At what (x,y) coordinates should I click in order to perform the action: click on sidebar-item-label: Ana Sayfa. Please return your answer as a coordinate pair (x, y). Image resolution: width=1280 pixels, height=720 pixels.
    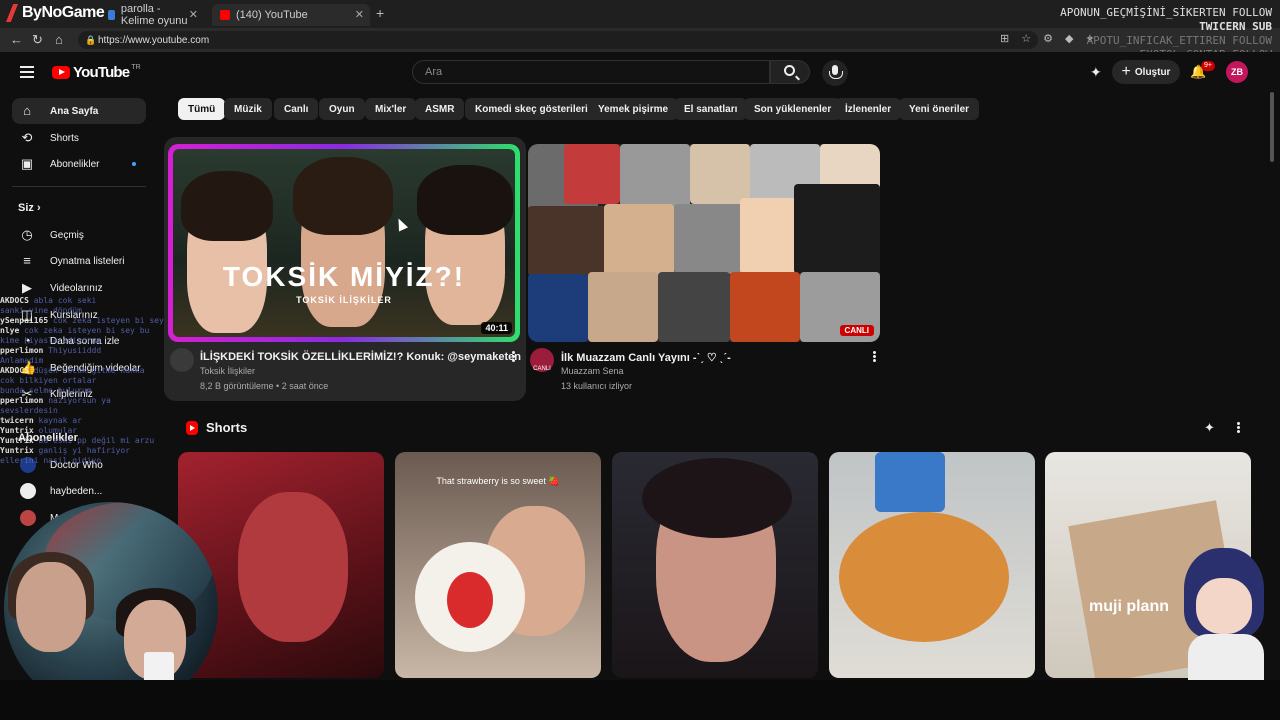
    Looking at the image, I should click on (74, 111).